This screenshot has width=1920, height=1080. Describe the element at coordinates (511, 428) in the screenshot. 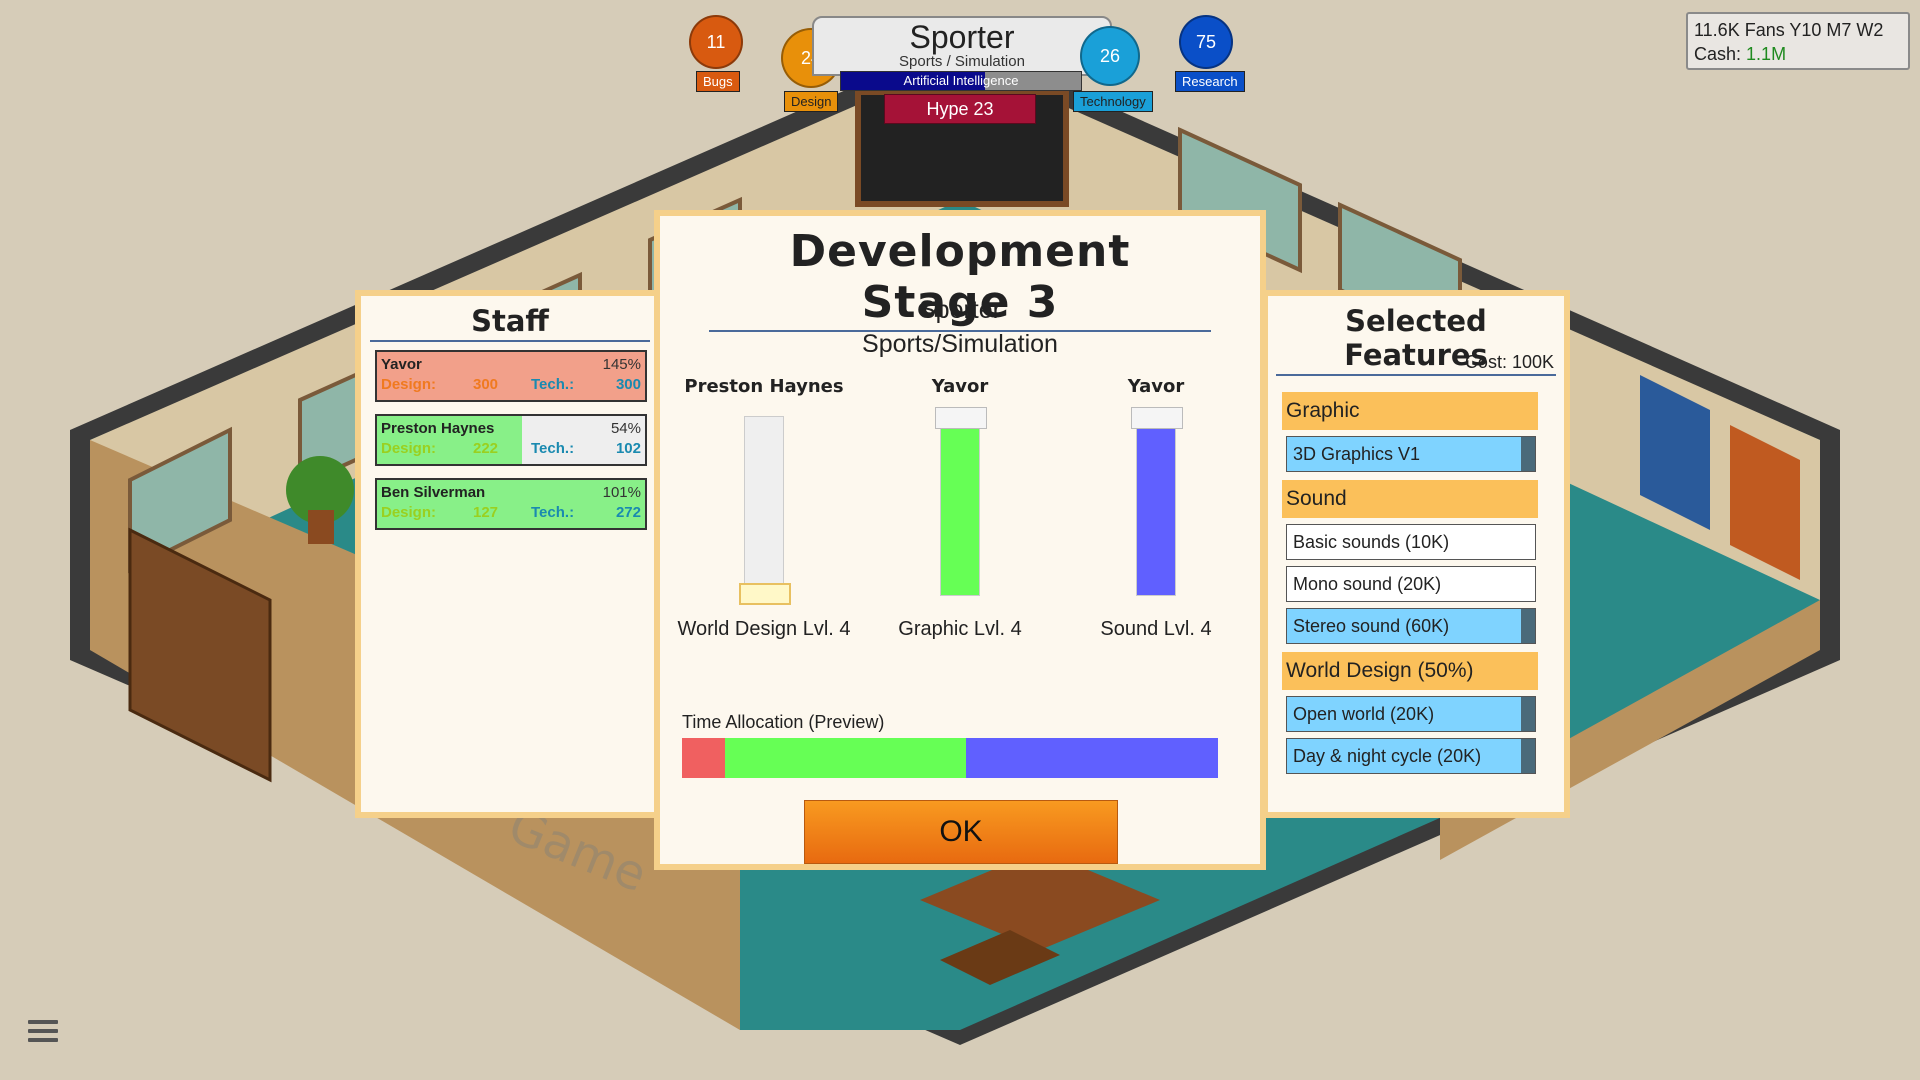

I see `staff-row-name: Preston Haynes 54%` at that location.